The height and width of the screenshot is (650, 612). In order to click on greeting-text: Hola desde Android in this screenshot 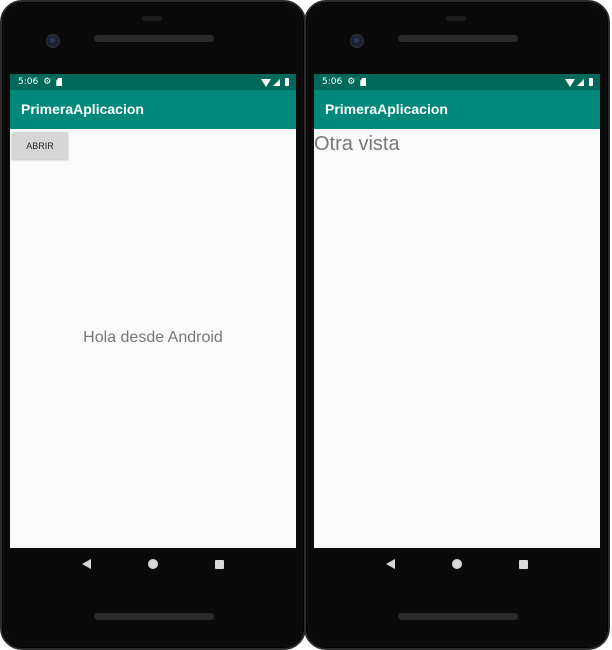, I will do `click(153, 337)`.